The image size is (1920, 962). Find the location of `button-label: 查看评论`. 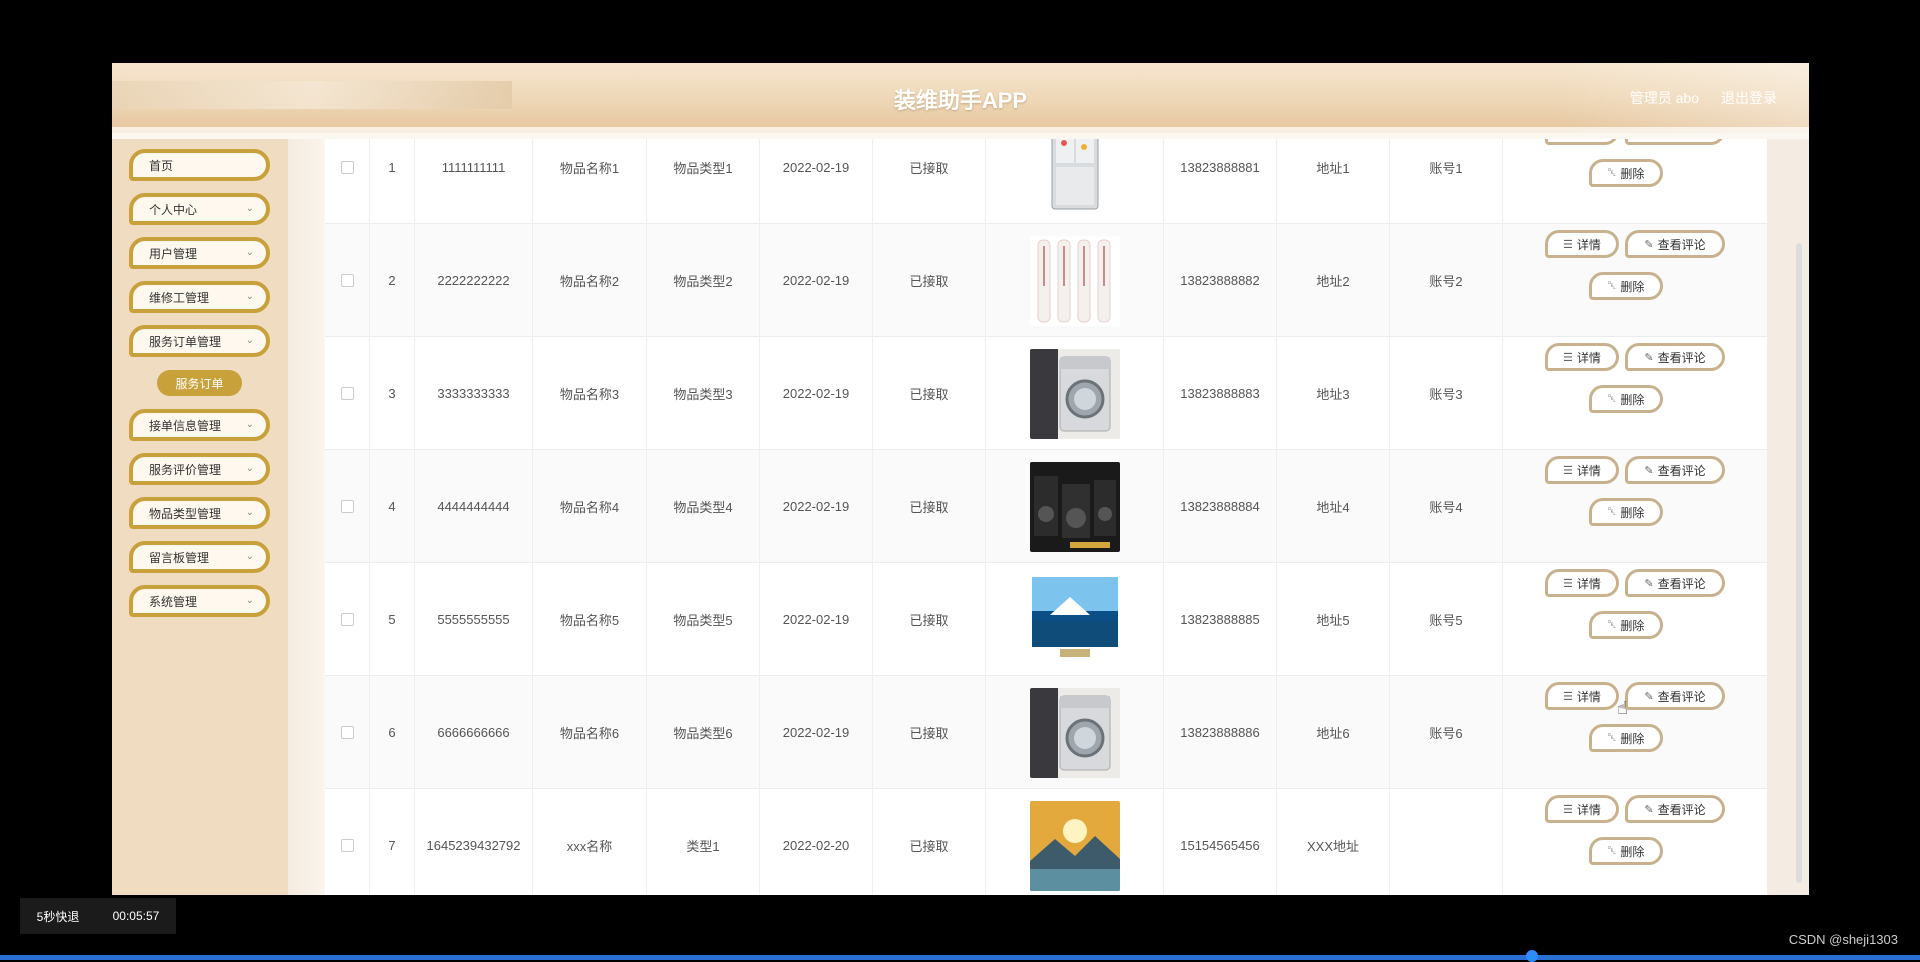

button-label: 查看评论 is located at coordinates (1681, 357).